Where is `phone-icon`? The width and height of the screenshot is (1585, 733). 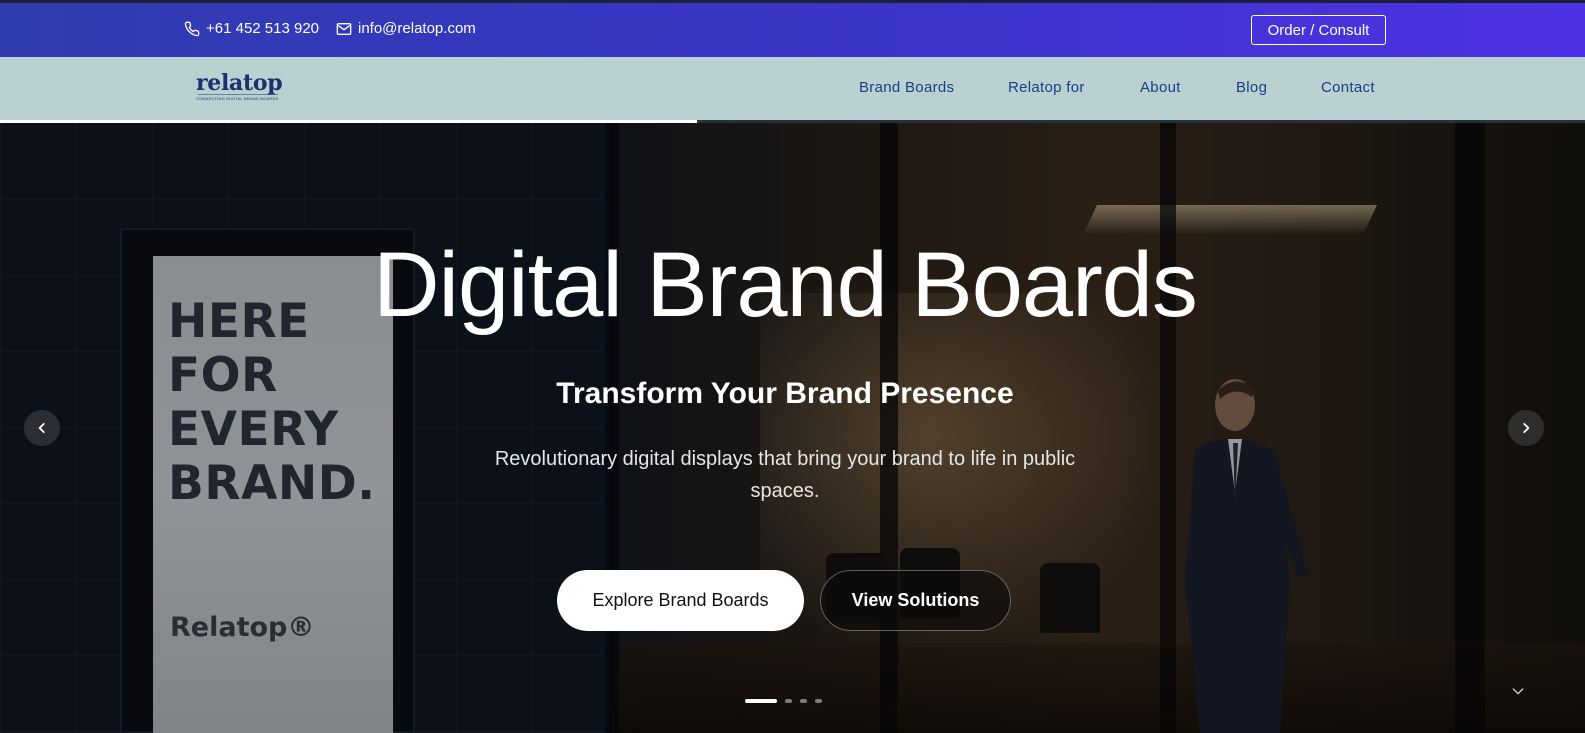
phone-icon is located at coordinates (192, 28).